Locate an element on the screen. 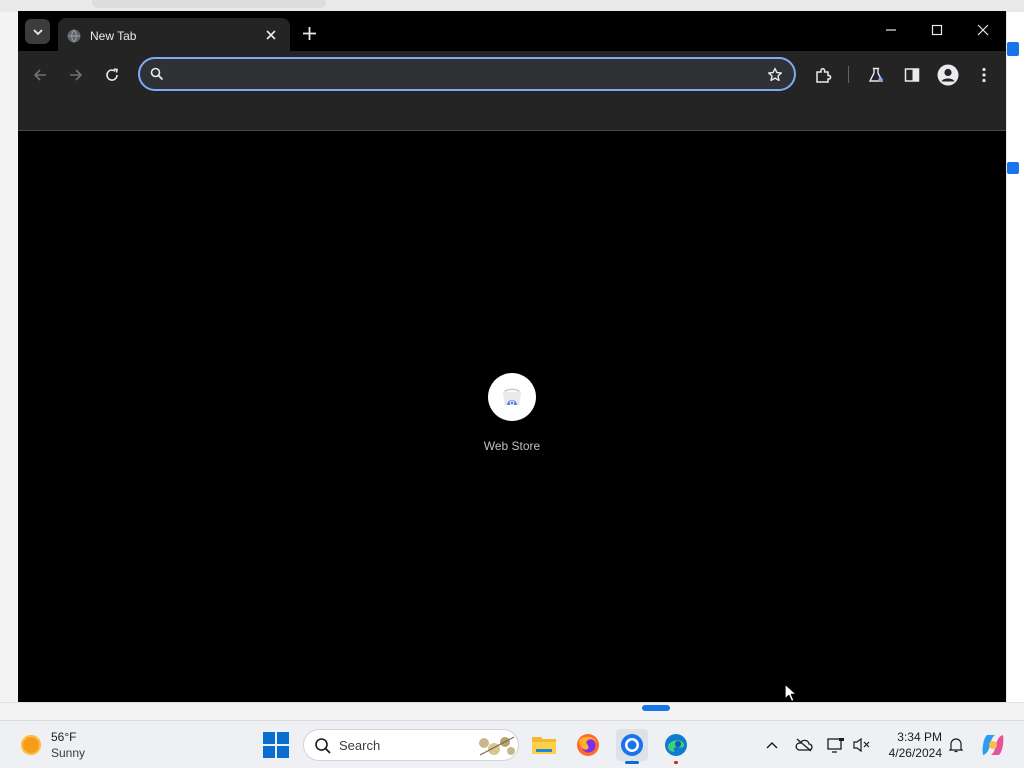 This screenshot has width=1024, height=768. search-highlight-icon is located at coordinates (497, 746).